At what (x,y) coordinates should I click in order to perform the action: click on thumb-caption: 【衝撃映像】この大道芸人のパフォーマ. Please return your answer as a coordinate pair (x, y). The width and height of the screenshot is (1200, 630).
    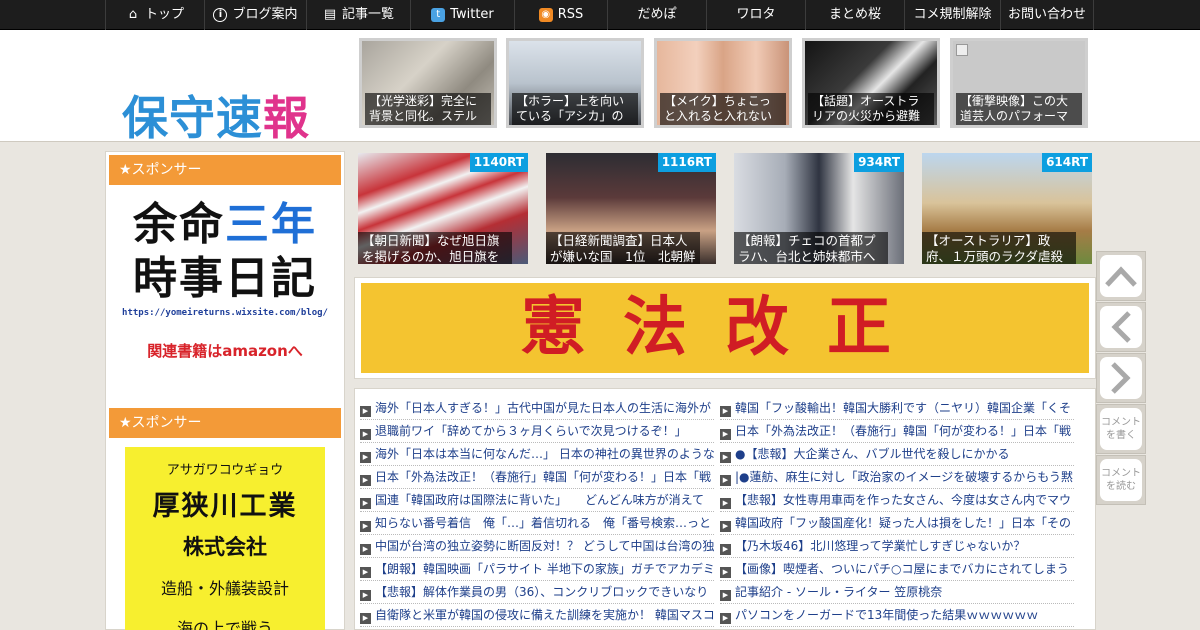
    Looking at the image, I should click on (1019, 109).